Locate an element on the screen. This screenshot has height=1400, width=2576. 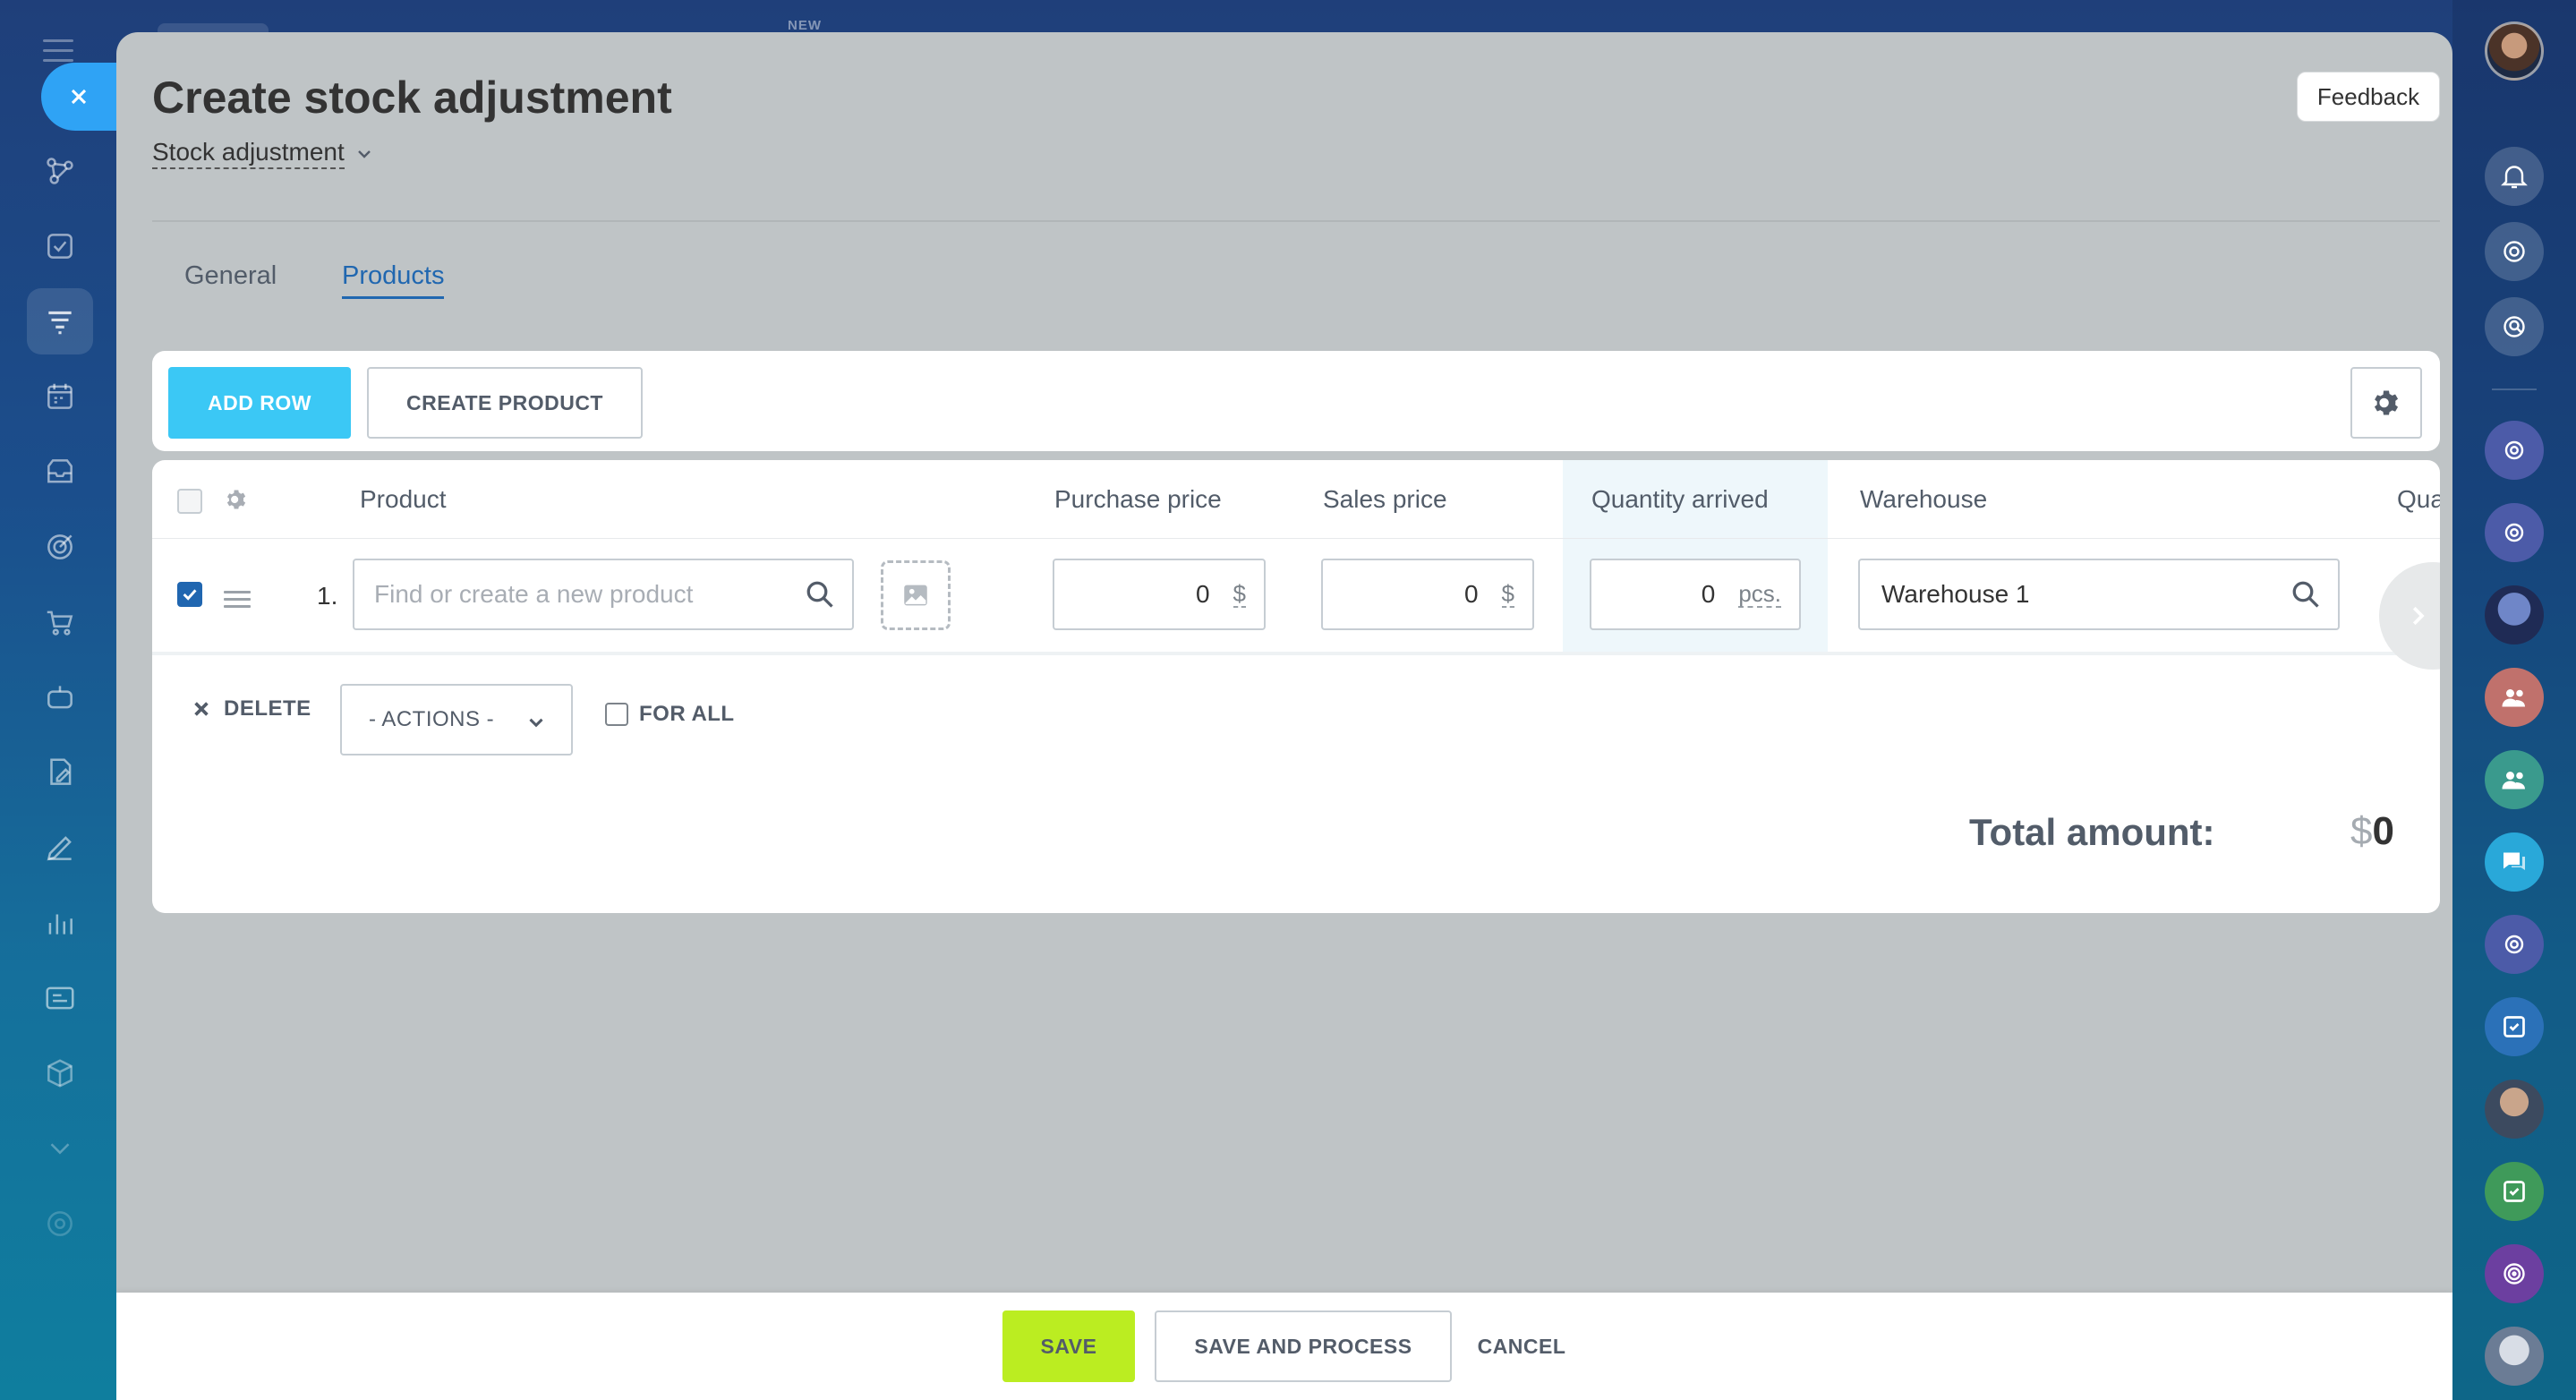
scroll-right-button is located at coordinates (2409, 616).